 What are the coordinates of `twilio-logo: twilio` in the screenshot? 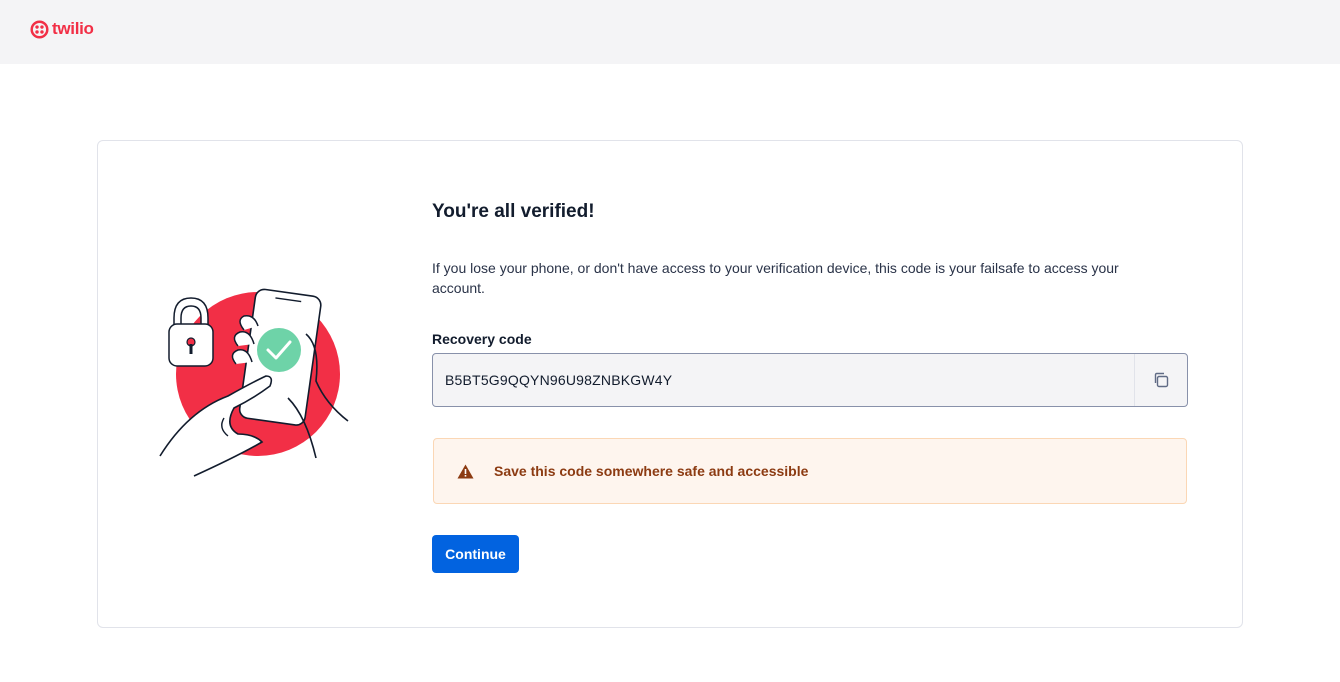 It's located at (62, 29).